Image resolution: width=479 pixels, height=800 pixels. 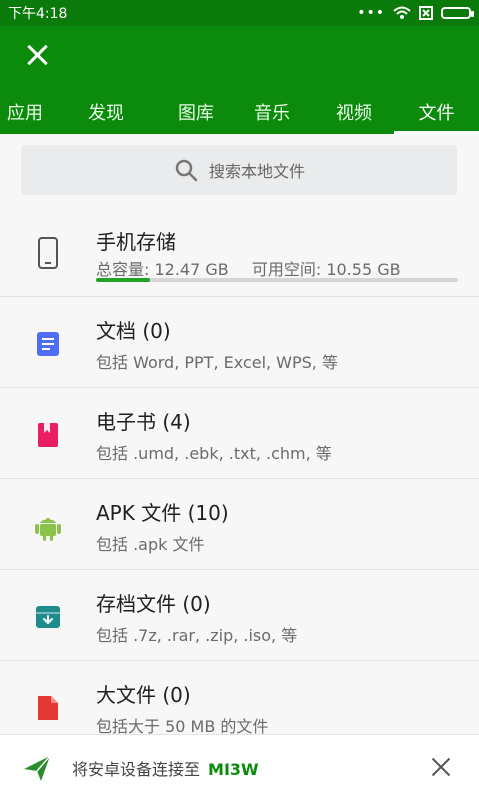 What do you see at coordinates (48, 253) in the screenshot?
I see `phone-icon` at bounding box center [48, 253].